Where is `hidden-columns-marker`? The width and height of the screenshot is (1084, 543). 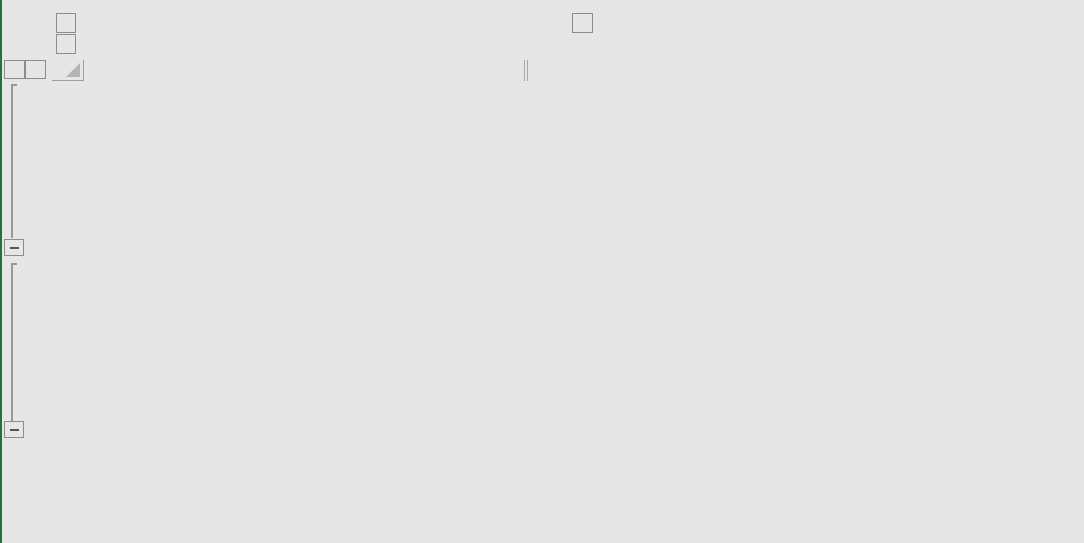
hidden-columns-marker is located at coordinates (526, 70).